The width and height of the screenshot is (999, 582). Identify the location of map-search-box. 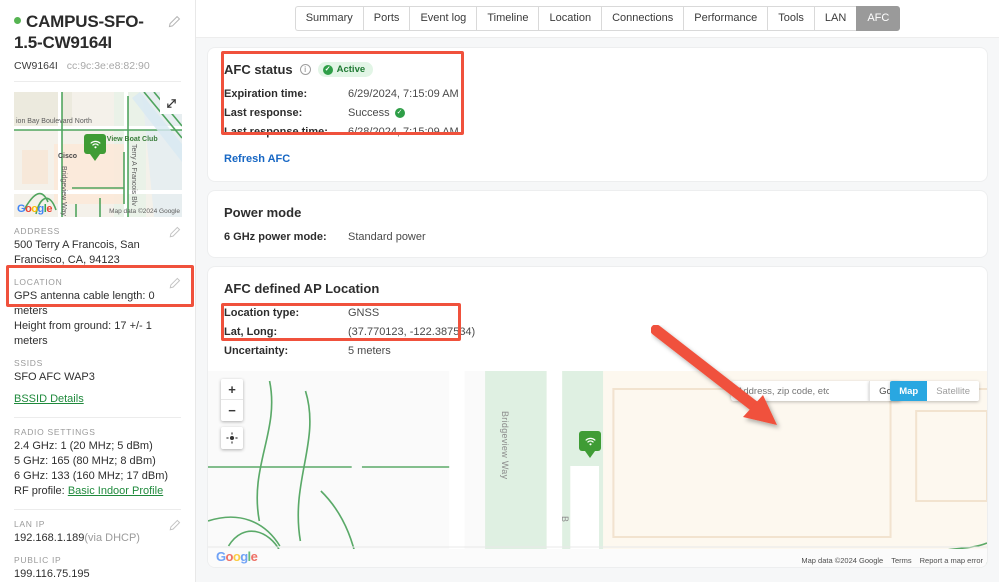
(800, 391).